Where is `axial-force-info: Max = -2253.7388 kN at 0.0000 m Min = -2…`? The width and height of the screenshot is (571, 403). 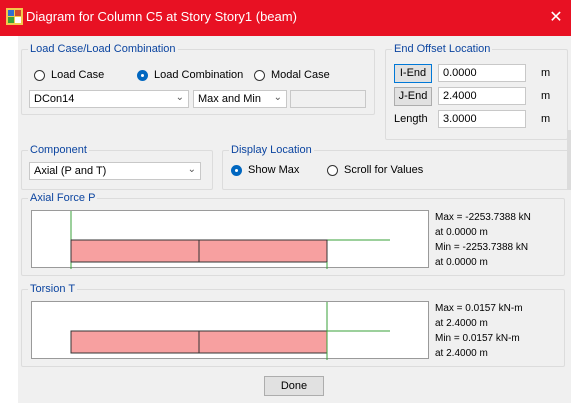 axial-force-info: Max = -2253.7388 kN at 0.0000 m Min = -2… is located at coordinates (483, 240).